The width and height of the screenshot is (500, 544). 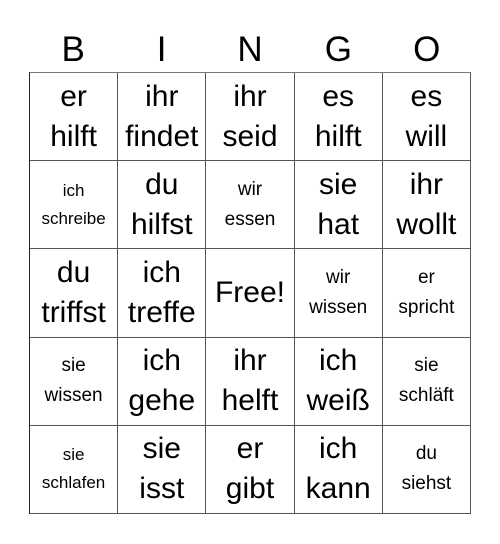 What do you see at coordinates (74, 293) in the screenshot?
I see `bingo-cell: du triffst` at bounding box center [74, 293].